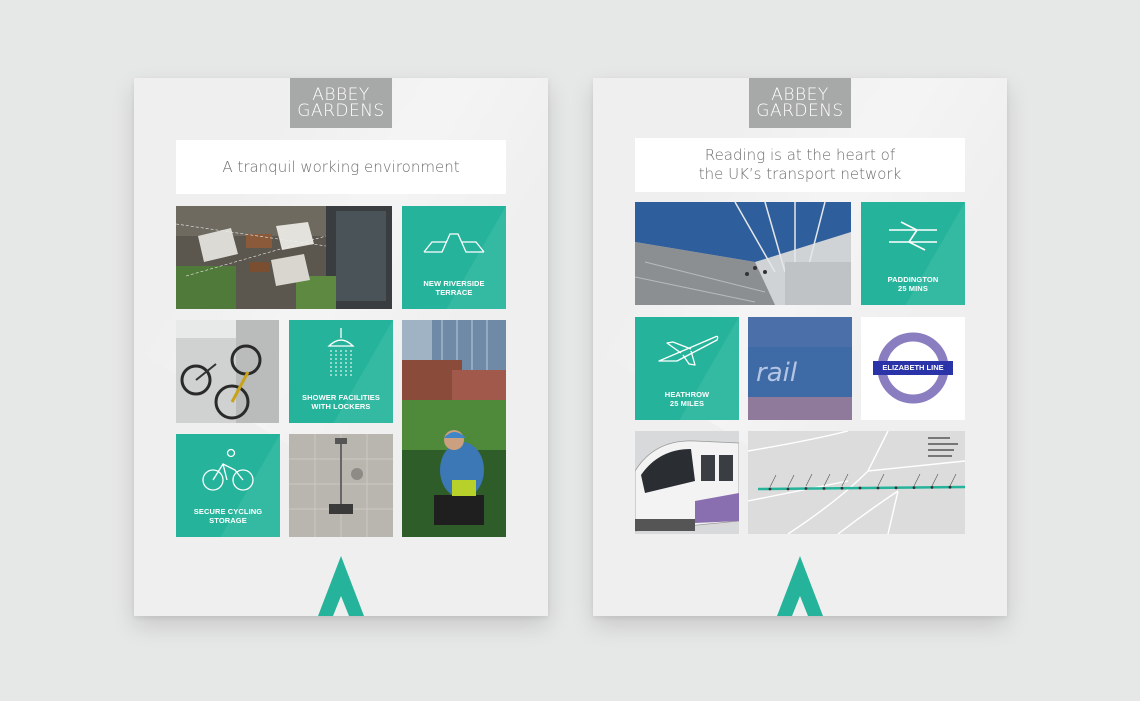  I want to click on tile-label: SHOWER FACILITIES WITH LOCKERS, so click(341, 402).